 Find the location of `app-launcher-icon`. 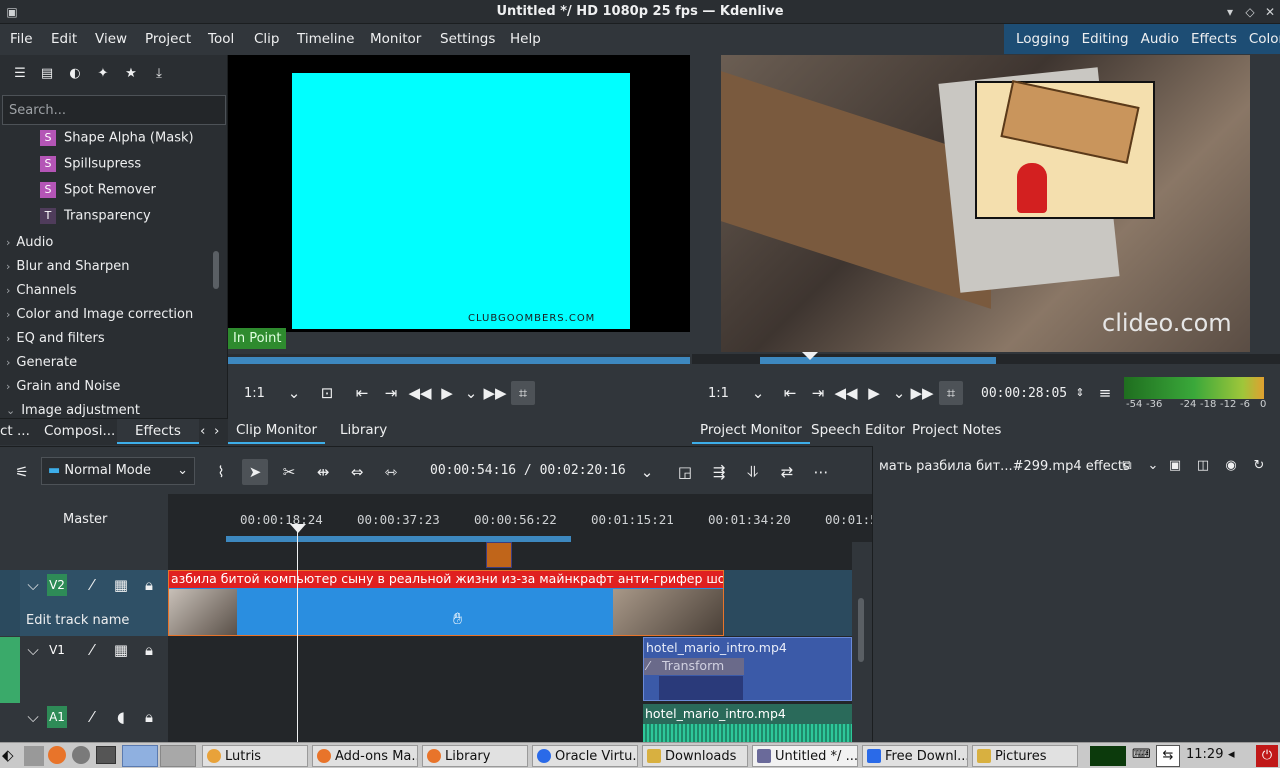

app-launcher-icon is located at coordinates (81, 755).